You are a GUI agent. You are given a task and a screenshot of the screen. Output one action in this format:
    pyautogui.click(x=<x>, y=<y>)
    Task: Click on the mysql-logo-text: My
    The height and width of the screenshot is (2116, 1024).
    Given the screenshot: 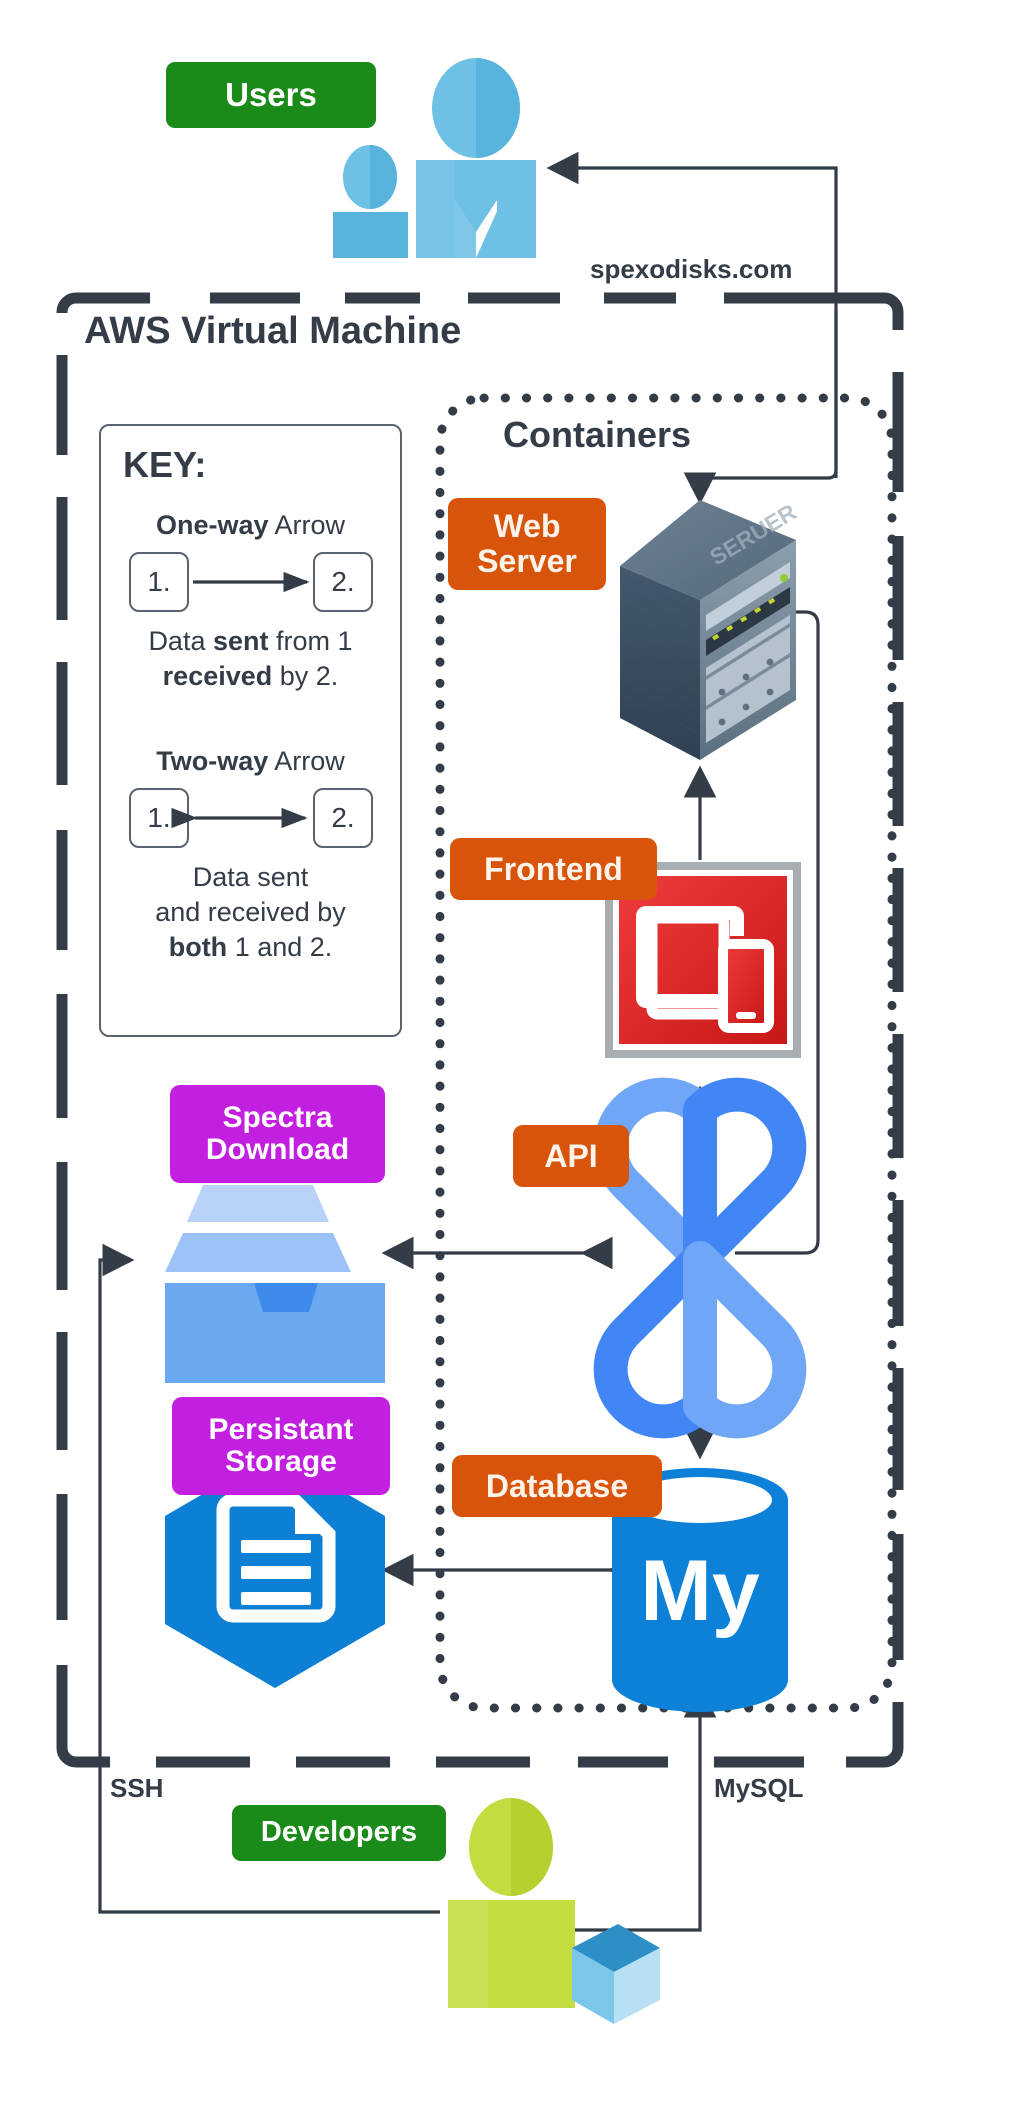 What is the action you would take?
    pyautogui.click(x=700, y=1591)
    